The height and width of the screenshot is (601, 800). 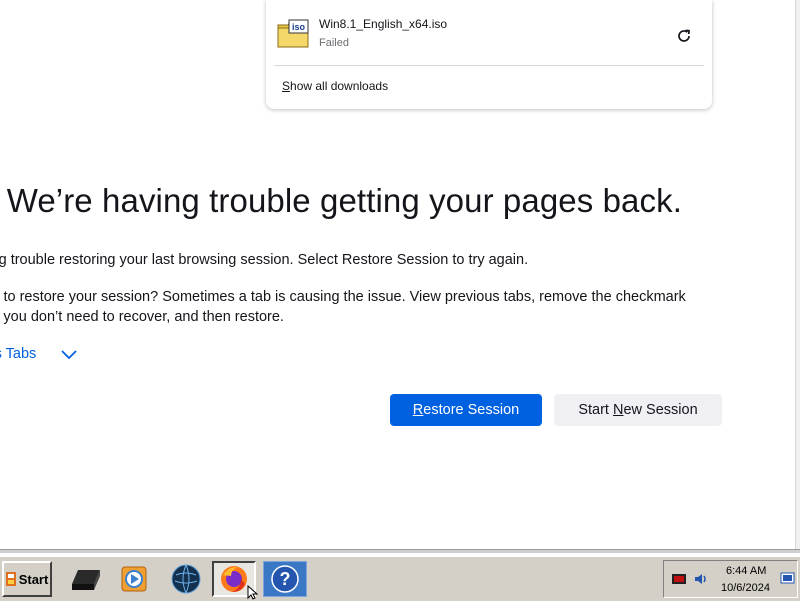 I want to click on firefox-icon, so click(x=234, y=579).